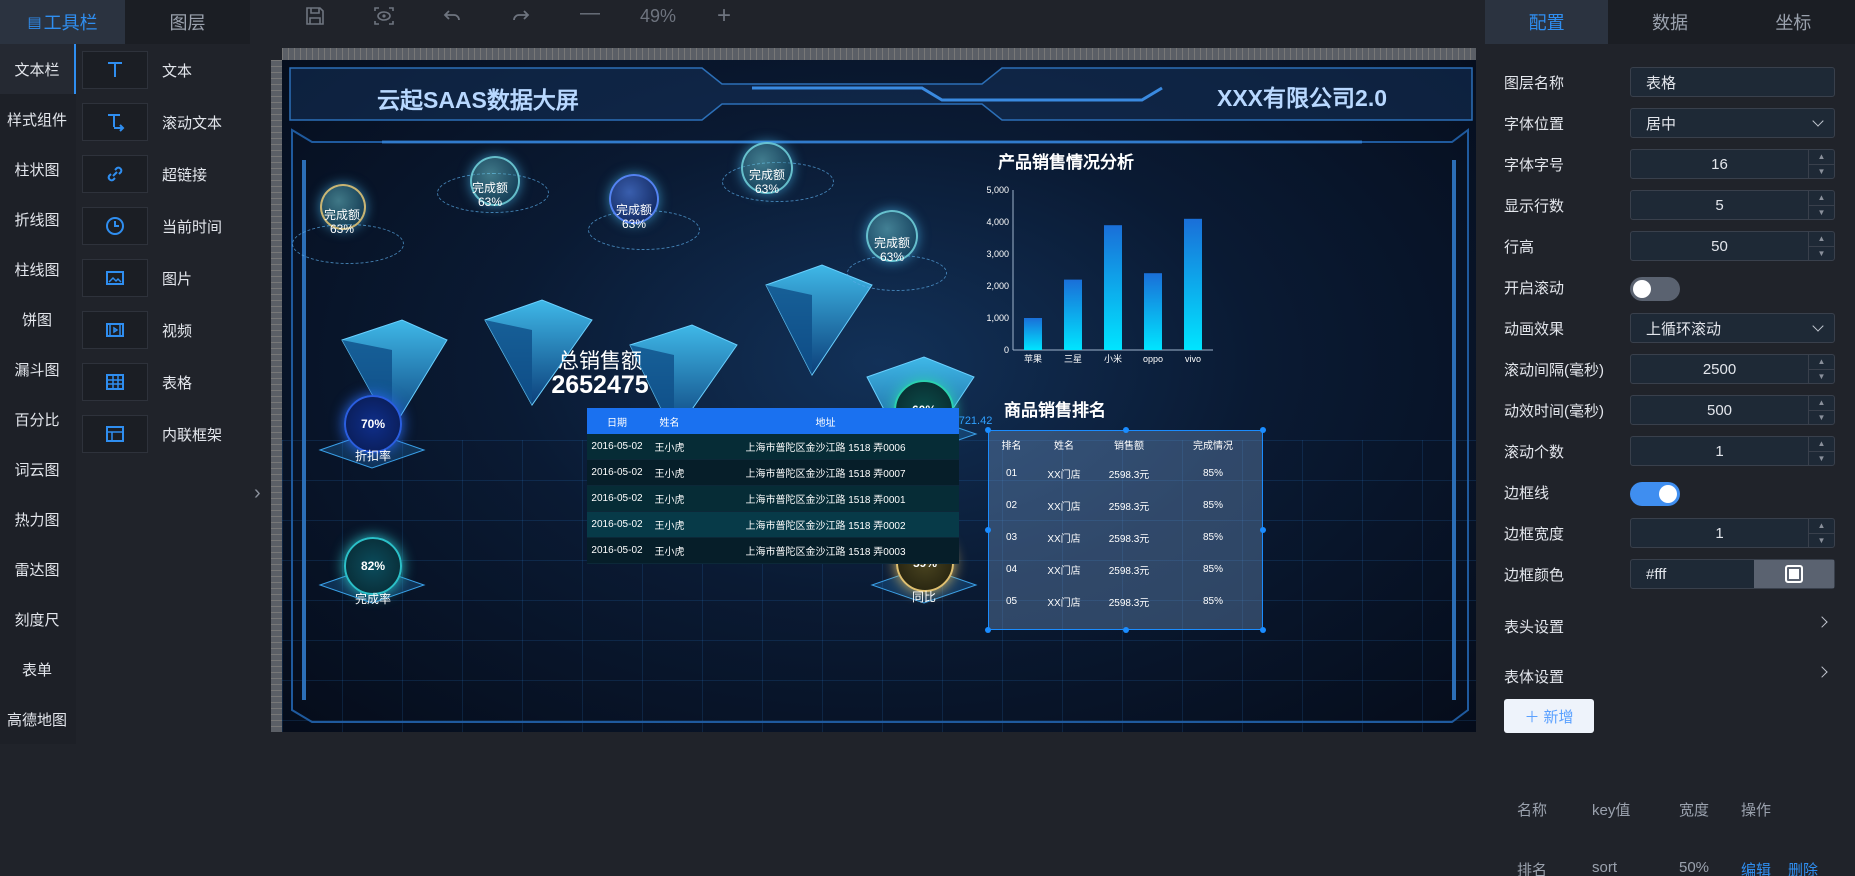 This screenshot has height=876, width=1855. What do you see at coordinates (1534, 83) in the screenshot?
I see `layer-name-label: 图层名称` at bounding box center [1534, 83].